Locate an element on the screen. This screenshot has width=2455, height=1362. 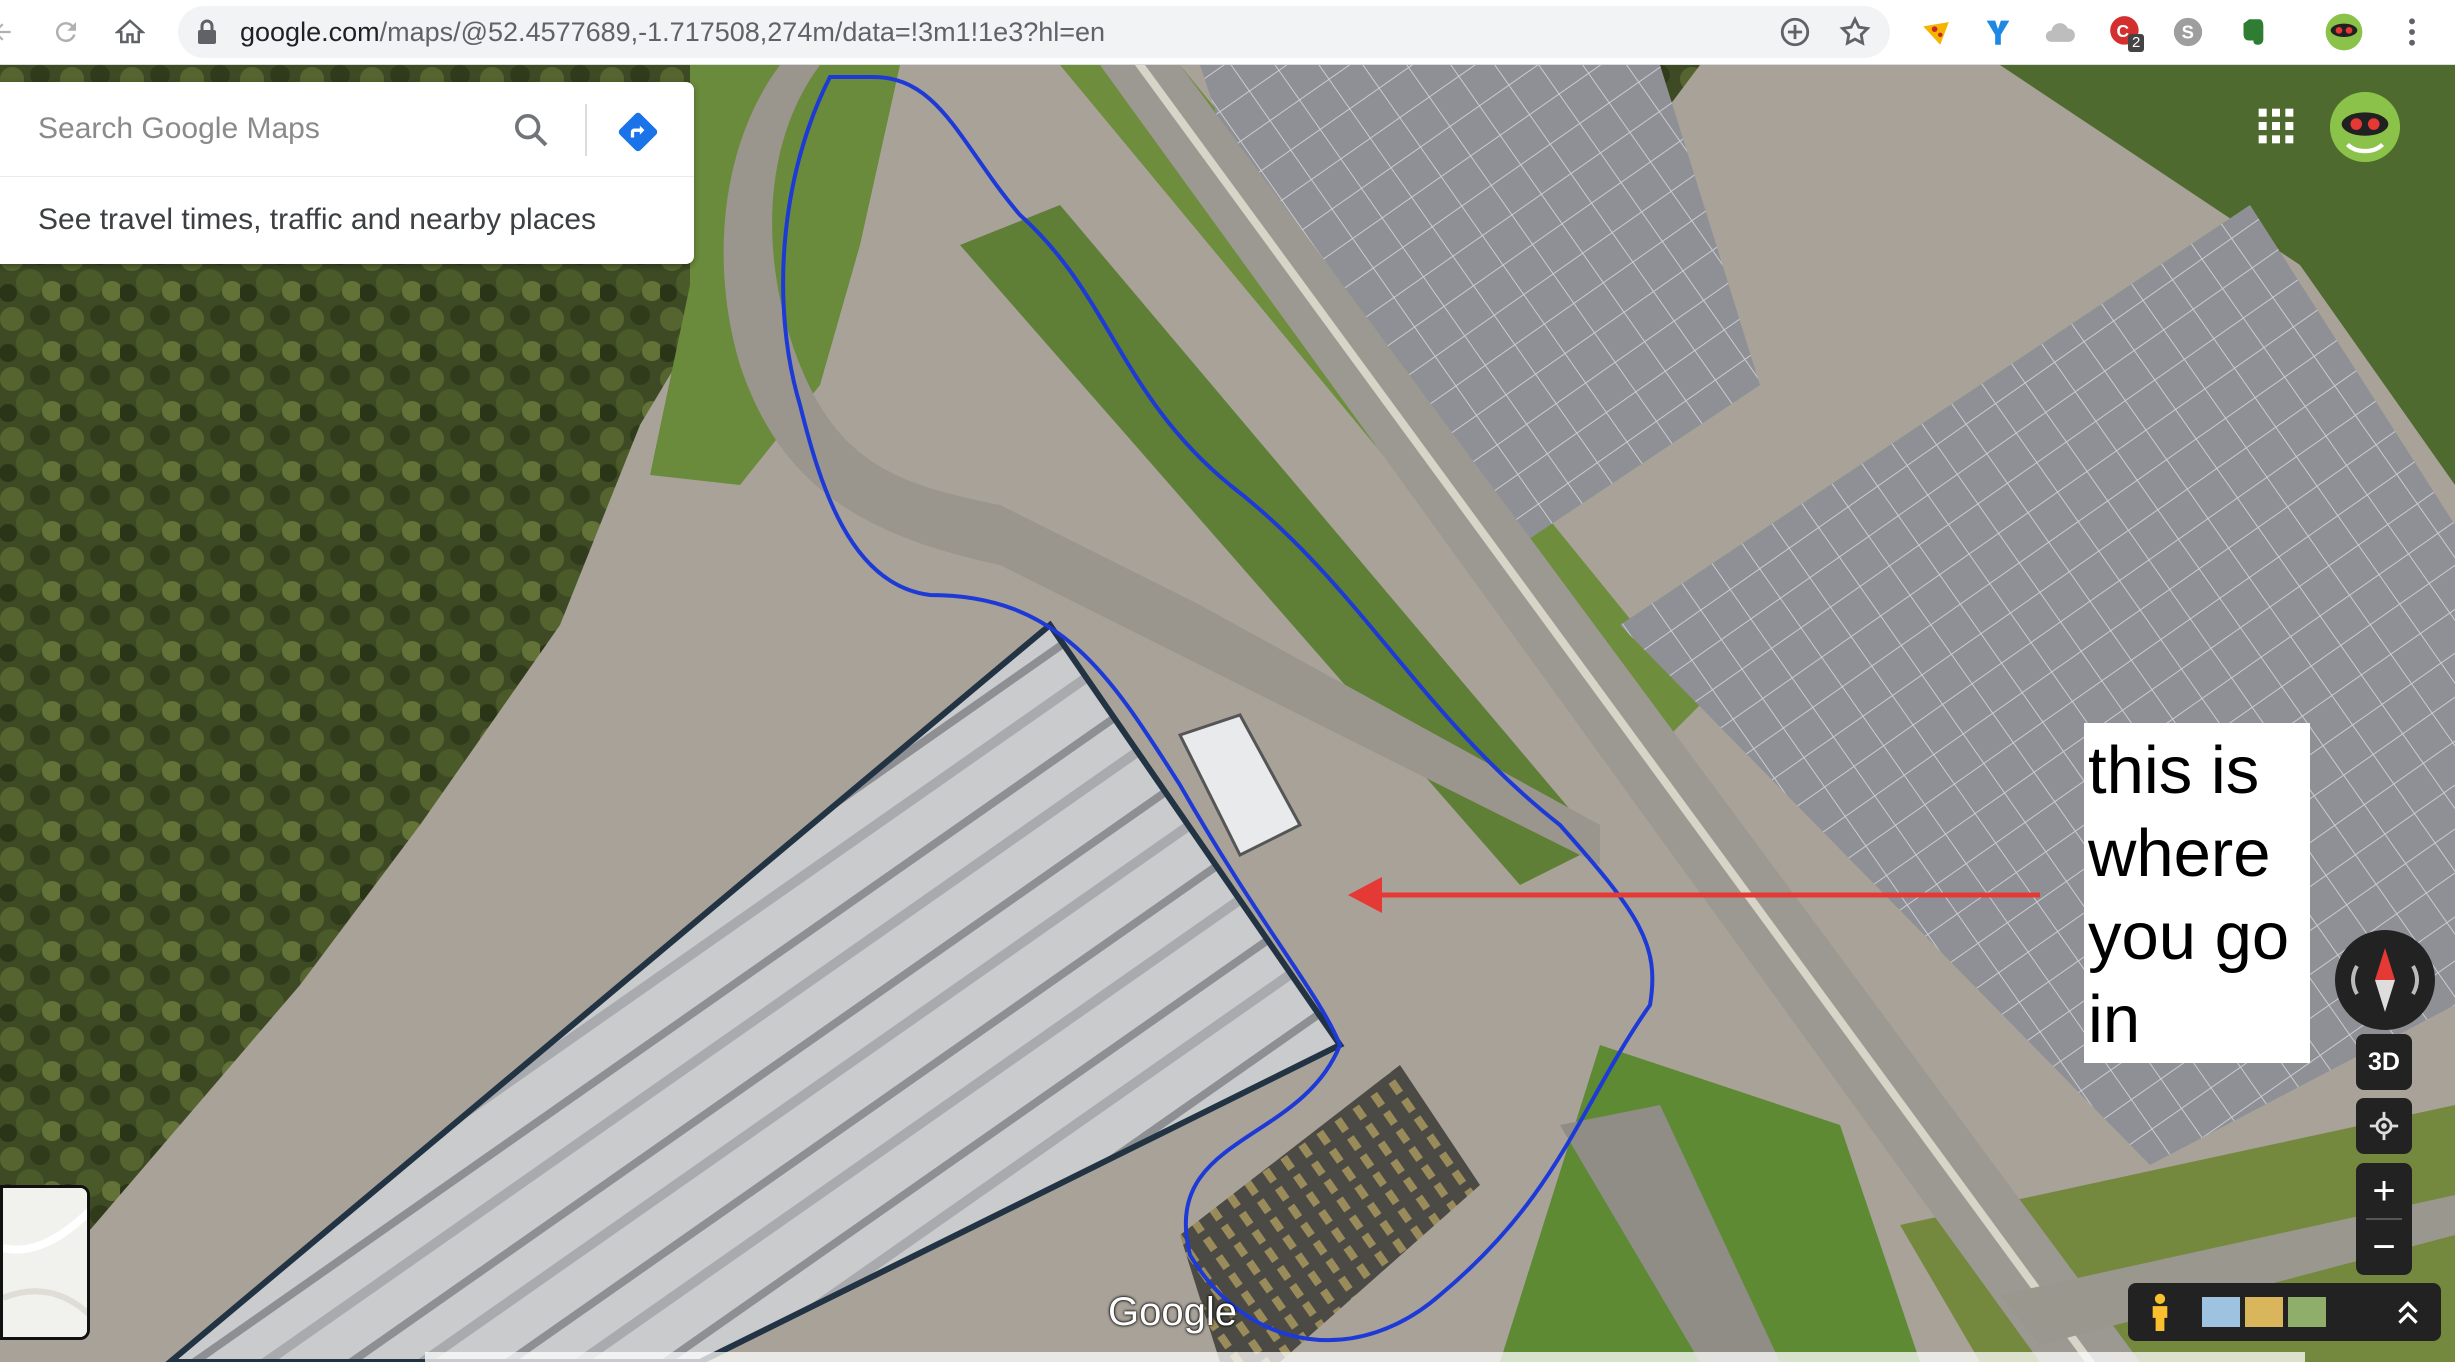
search-divider is located at coordinates (586, 130).